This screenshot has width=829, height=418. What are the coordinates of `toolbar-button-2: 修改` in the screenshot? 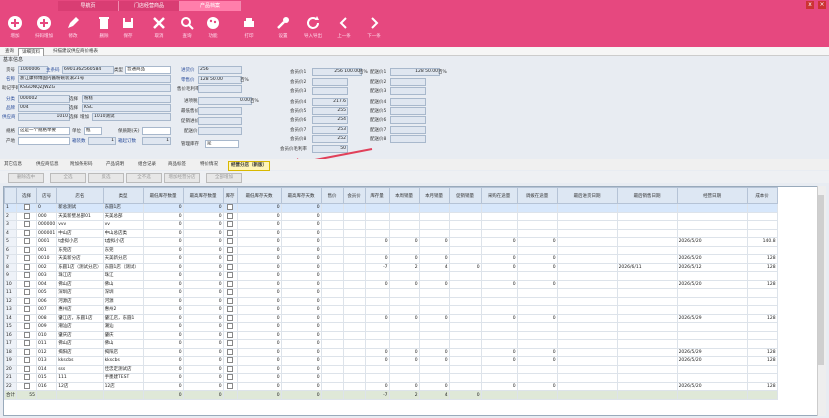 It's located at (73, 29).